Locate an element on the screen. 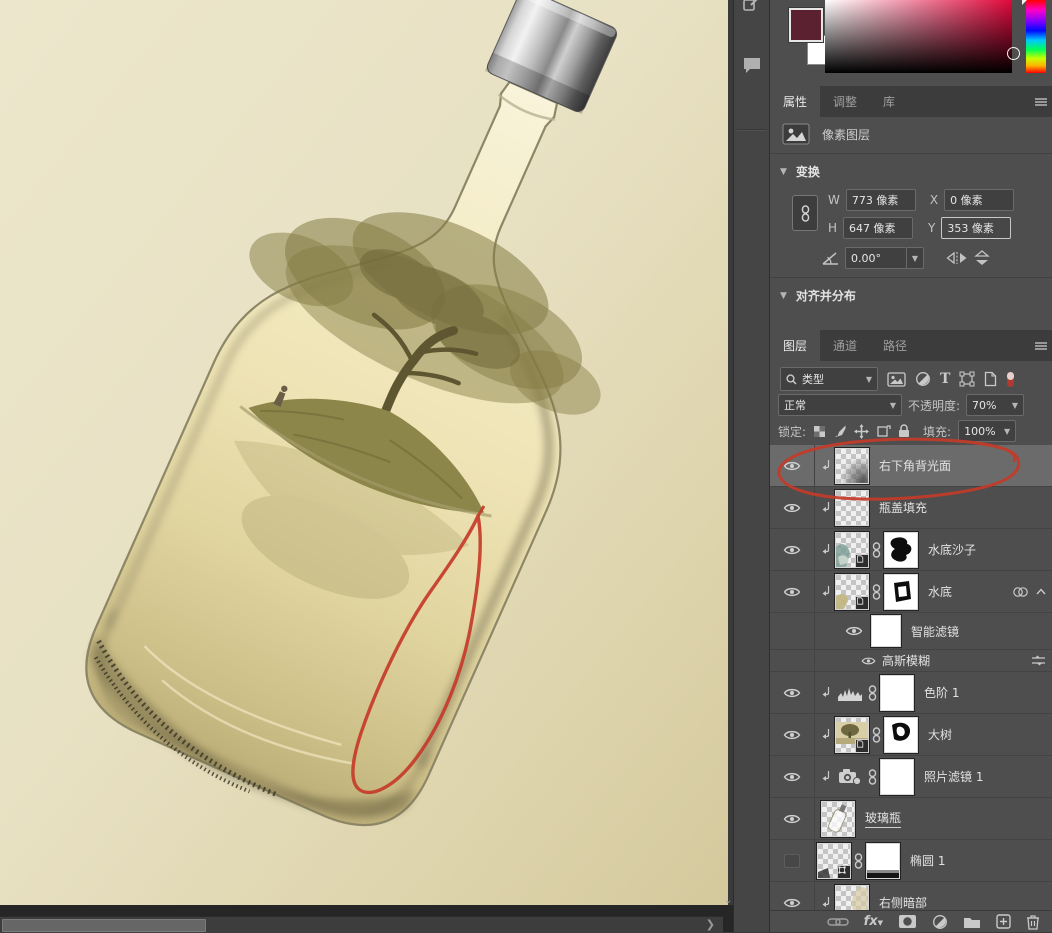 Image resolution: width=1052 pixels, height=933 pixels. scroll-right-arrow: ❯ is located at coordinates (710, 924).